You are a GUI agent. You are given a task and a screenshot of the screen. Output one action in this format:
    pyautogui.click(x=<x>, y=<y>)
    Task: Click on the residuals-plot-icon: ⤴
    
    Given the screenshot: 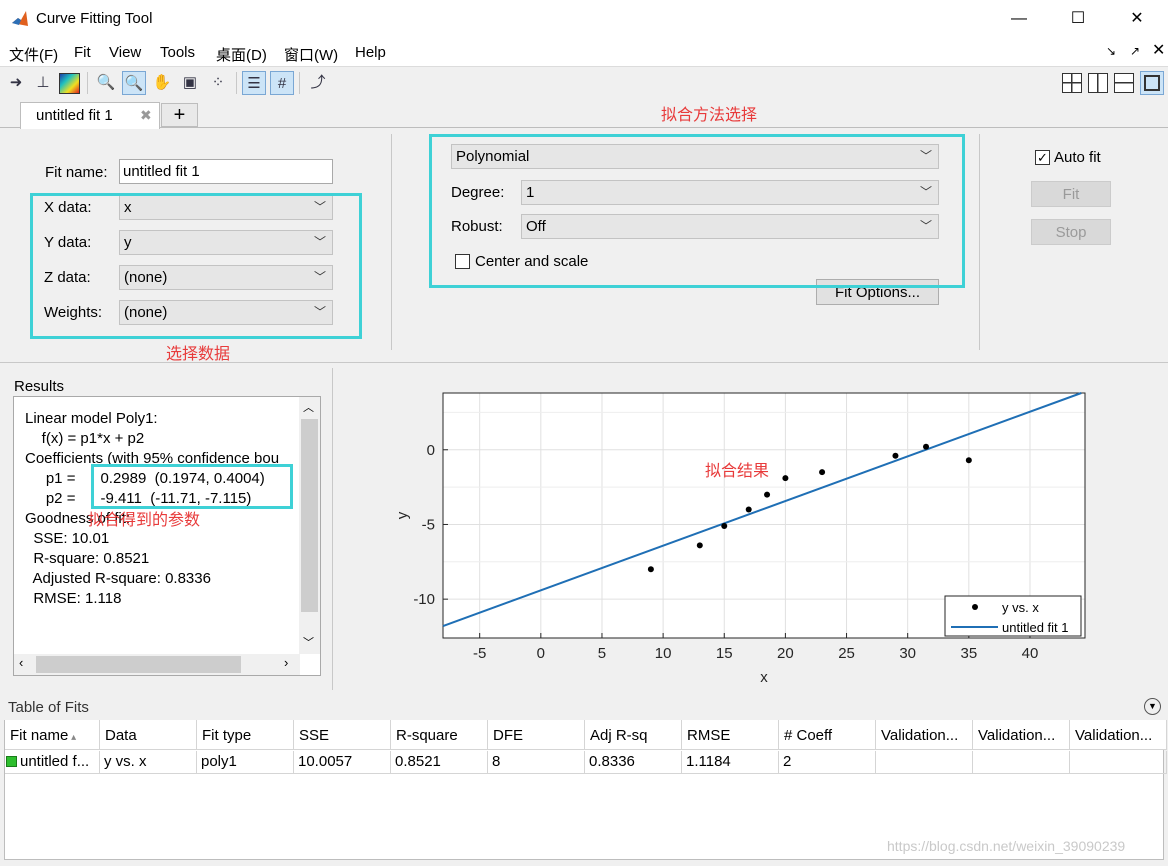 What is the action you would take?
    pyautogui.click(x=318, y=83)
    